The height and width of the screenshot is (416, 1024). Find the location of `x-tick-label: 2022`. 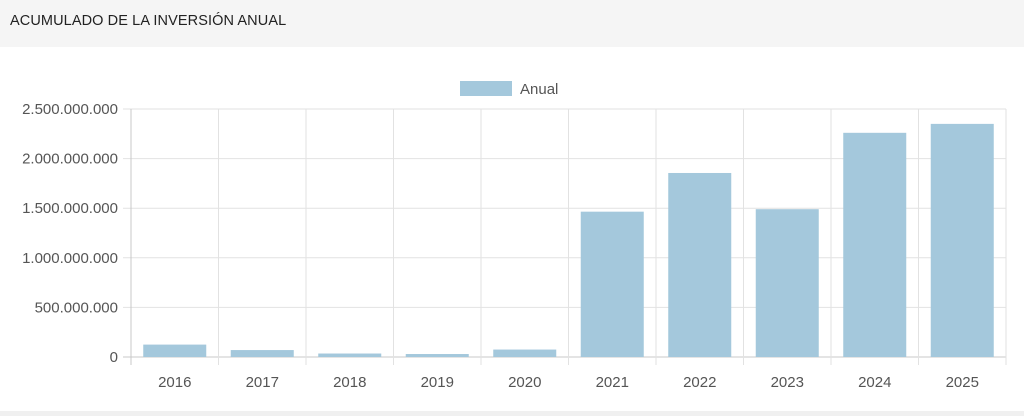

x-tick-label: 2022 is located at coordinates (699, 382).